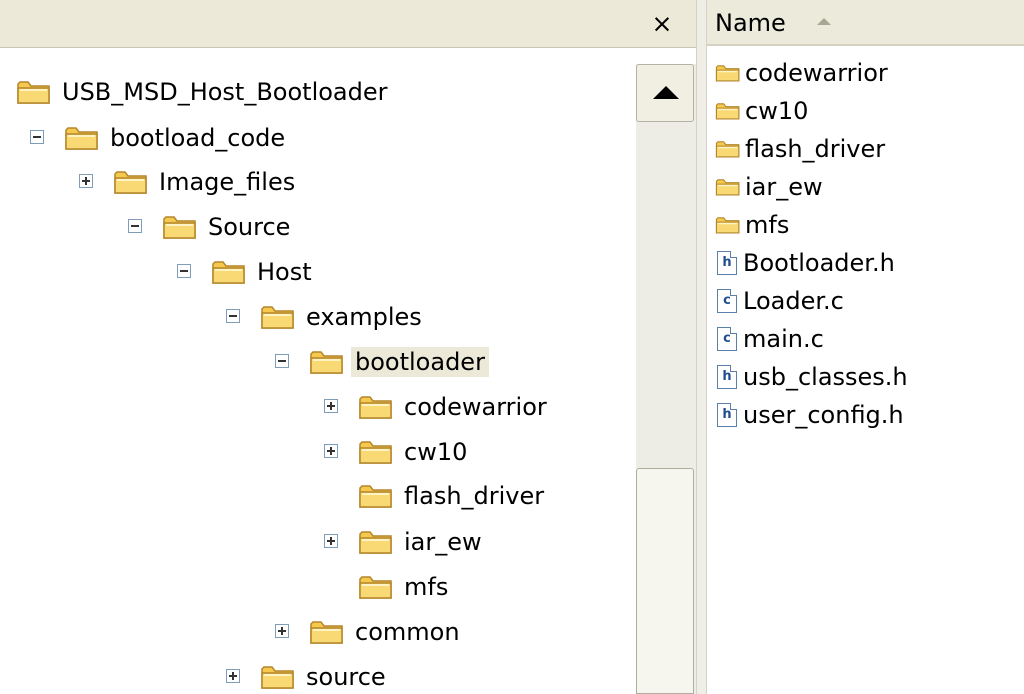 The height and width of the screenshot is (694, 1024). I want to click on list-item-label: main.c, so click(783, 339).